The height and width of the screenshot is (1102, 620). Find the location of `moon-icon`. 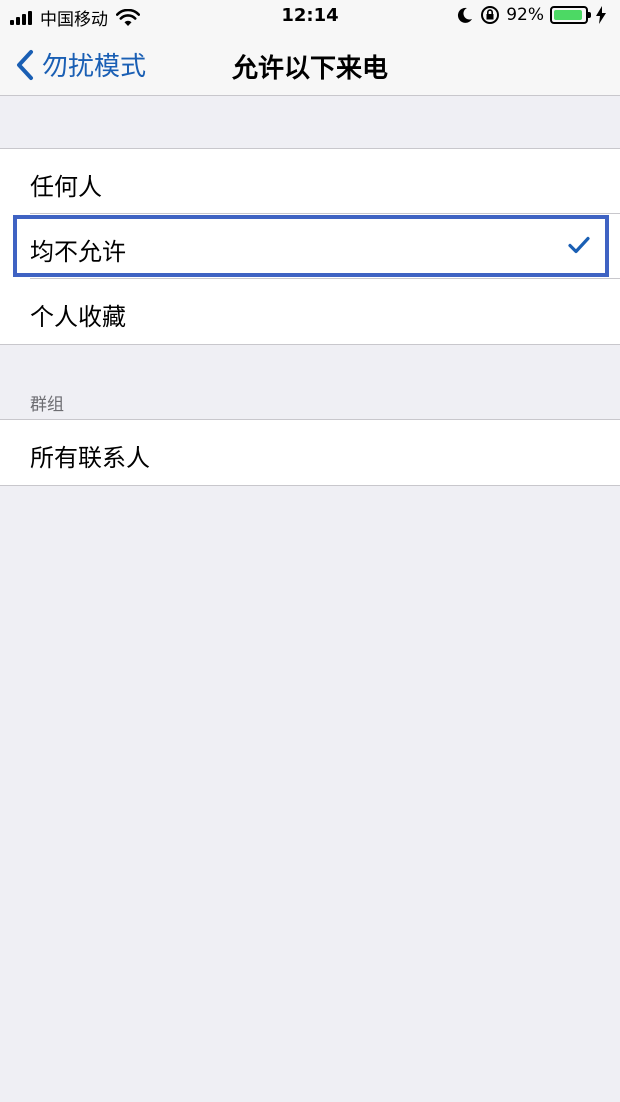

moon-icon is located at coordinates (465, 15).